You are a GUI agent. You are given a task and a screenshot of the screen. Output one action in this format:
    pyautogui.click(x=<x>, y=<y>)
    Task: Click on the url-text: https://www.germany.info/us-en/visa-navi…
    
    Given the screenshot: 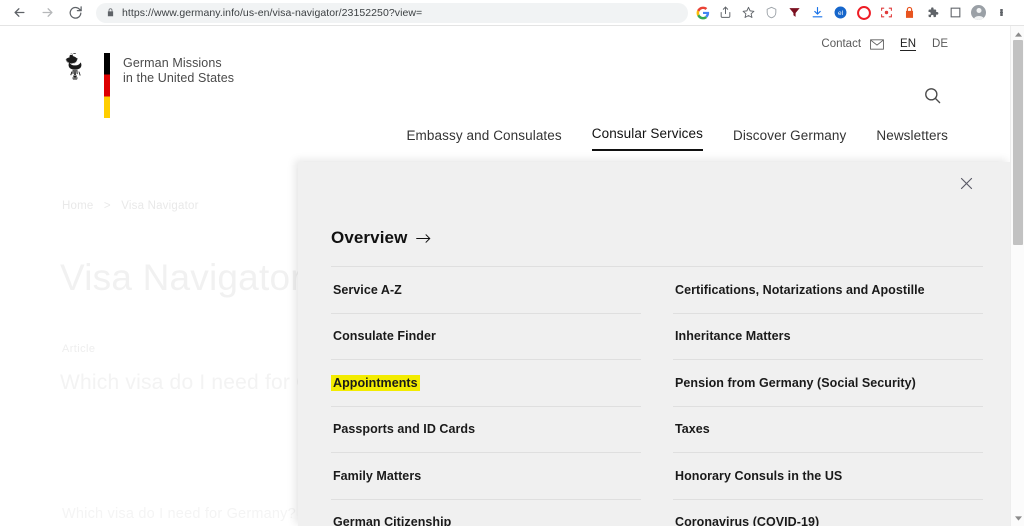 What is the action you would take?
    pyautogui.click(x=272, y=12)
    